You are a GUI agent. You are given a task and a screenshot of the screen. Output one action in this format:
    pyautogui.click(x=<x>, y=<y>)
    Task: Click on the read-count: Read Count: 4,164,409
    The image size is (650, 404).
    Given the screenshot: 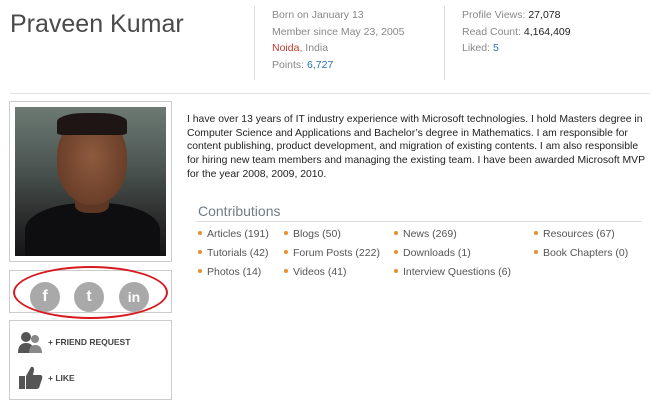 What is the action you would take?
    pyautogui.click(x=516, y=31)
    